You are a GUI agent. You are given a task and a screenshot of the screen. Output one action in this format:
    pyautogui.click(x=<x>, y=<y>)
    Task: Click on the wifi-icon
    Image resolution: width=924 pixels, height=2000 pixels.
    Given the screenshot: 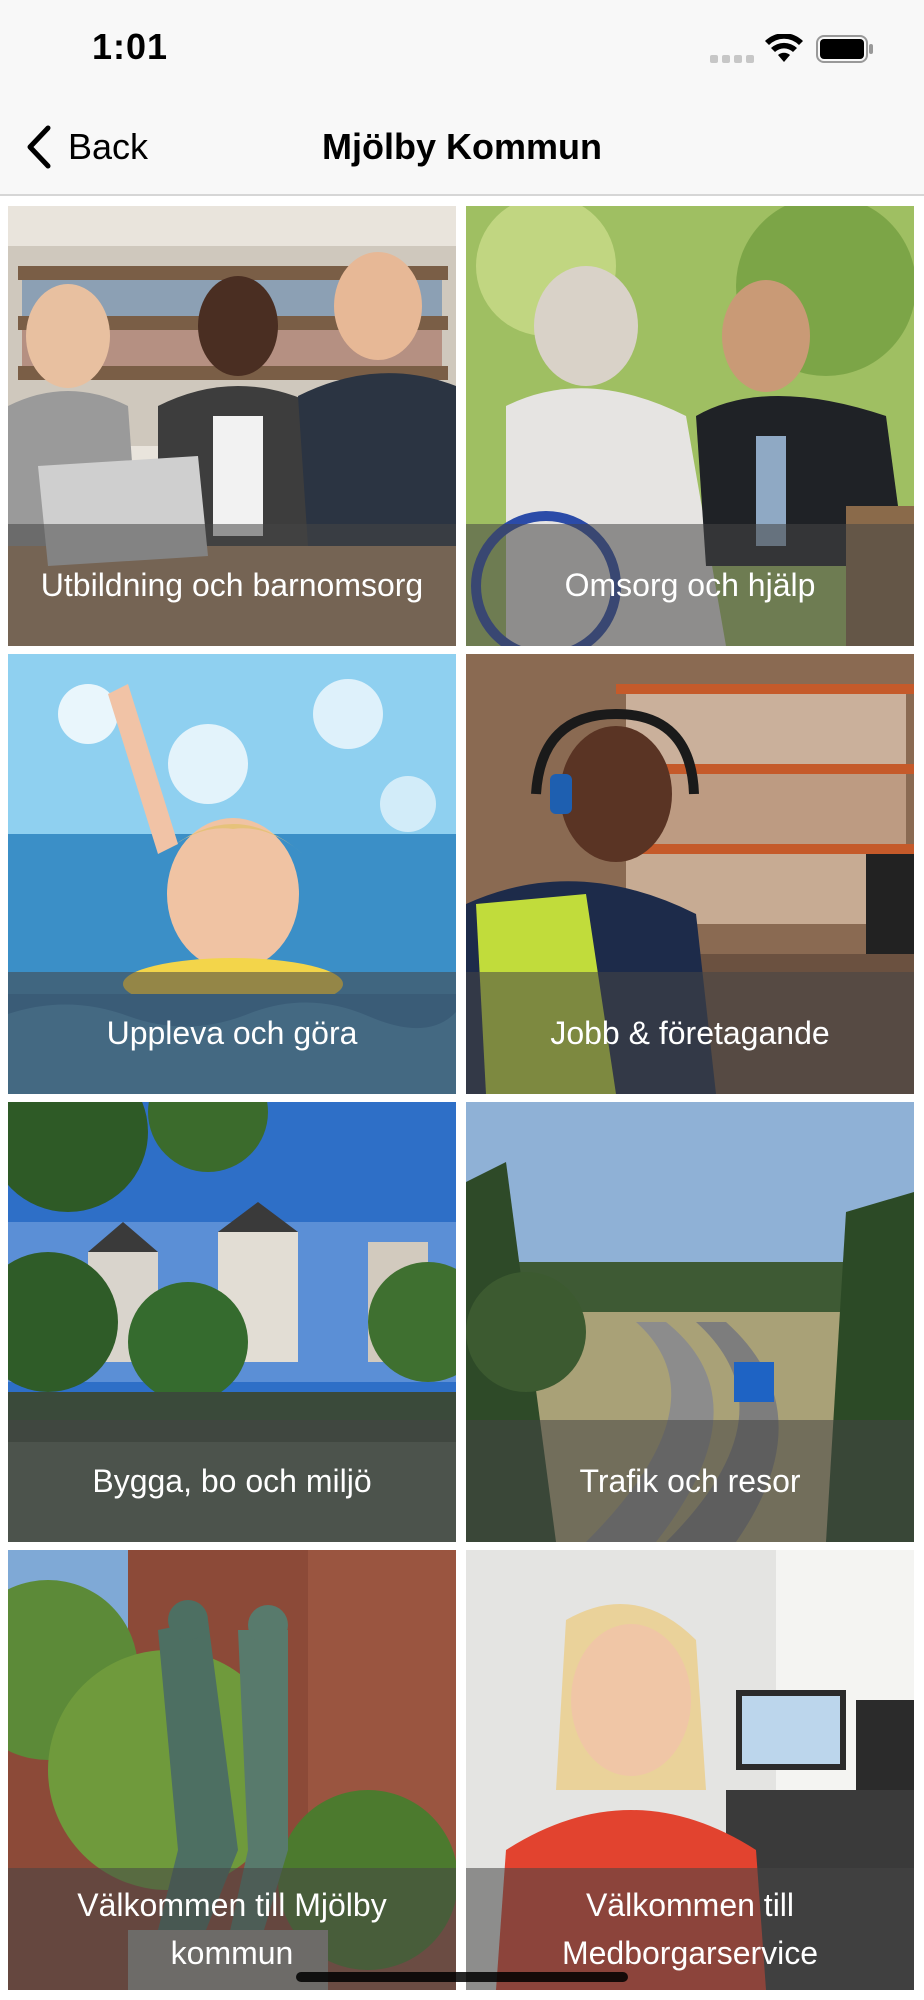 What is the action you would take?
    pyautogui.click(x=784, y=48)
    